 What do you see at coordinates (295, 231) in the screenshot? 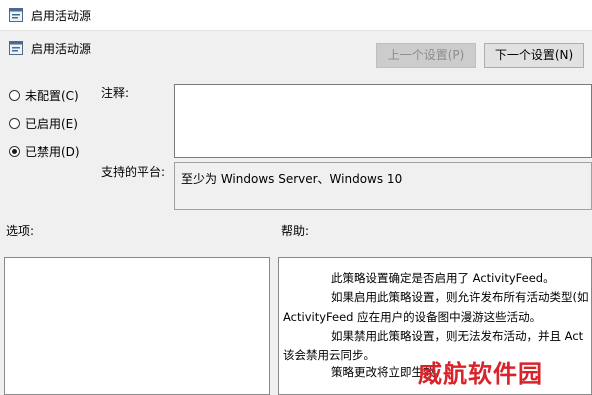
I see `help-label: 帮助:` at bounding box center [295, 231].